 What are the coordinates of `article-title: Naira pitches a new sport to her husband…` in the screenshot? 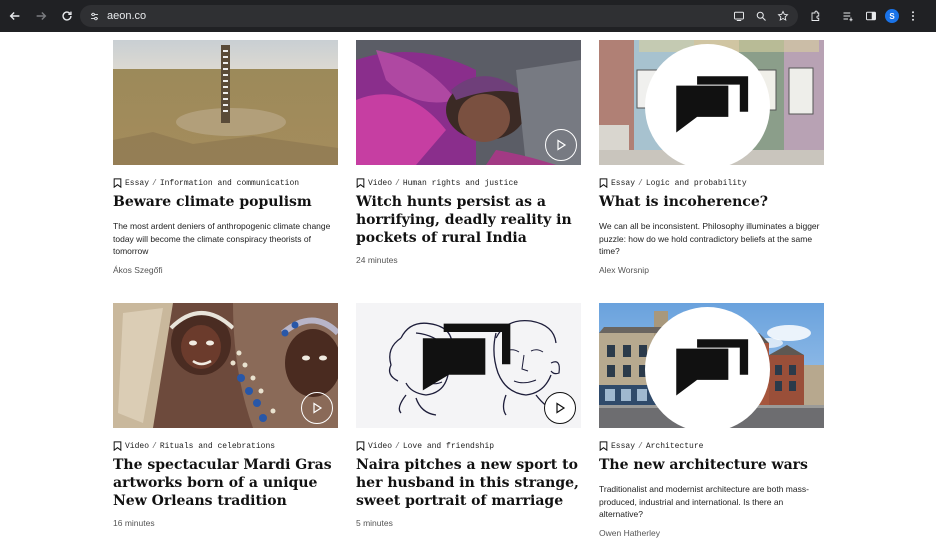 It's located at (468, 483).